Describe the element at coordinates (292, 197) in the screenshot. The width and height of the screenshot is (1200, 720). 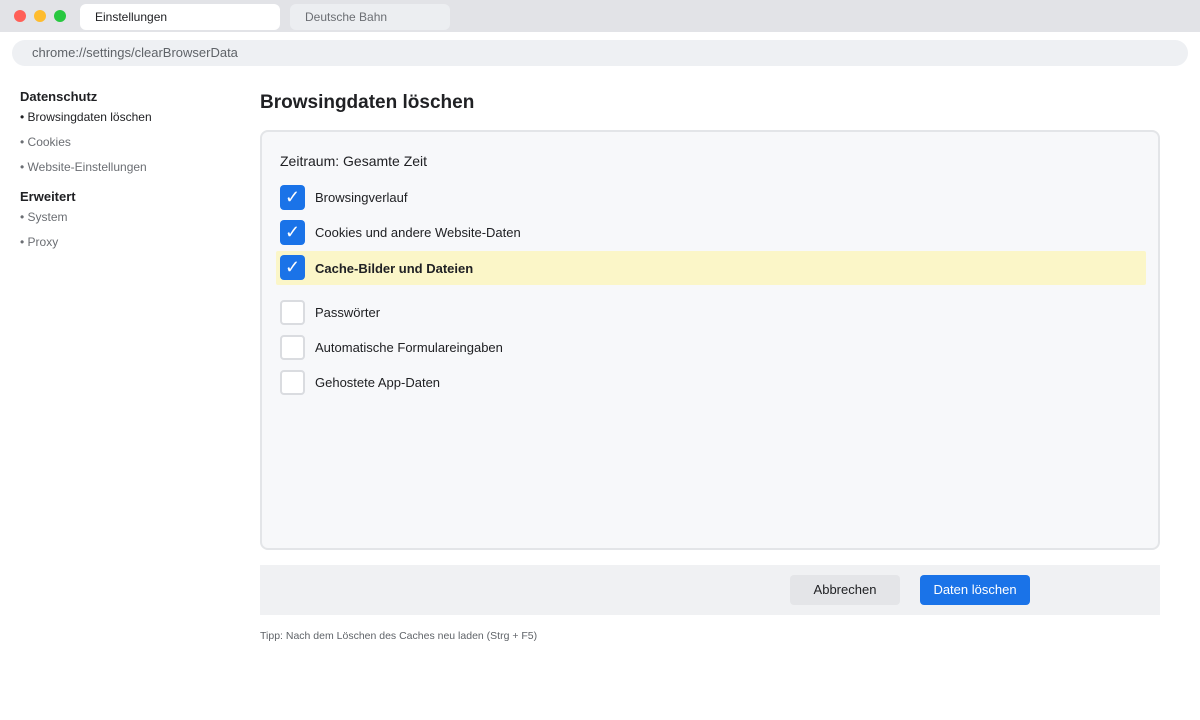
I see `browsingverlauf-checkbox: ✓` at that location.